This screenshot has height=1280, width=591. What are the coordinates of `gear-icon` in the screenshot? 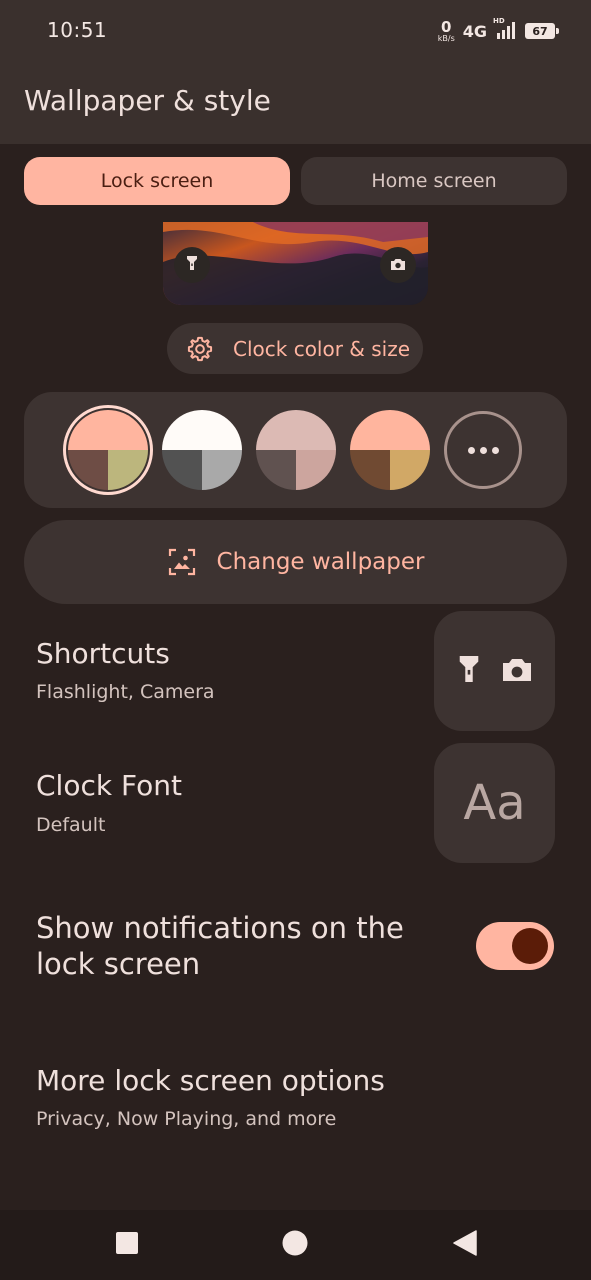 It's located at (200, 349).